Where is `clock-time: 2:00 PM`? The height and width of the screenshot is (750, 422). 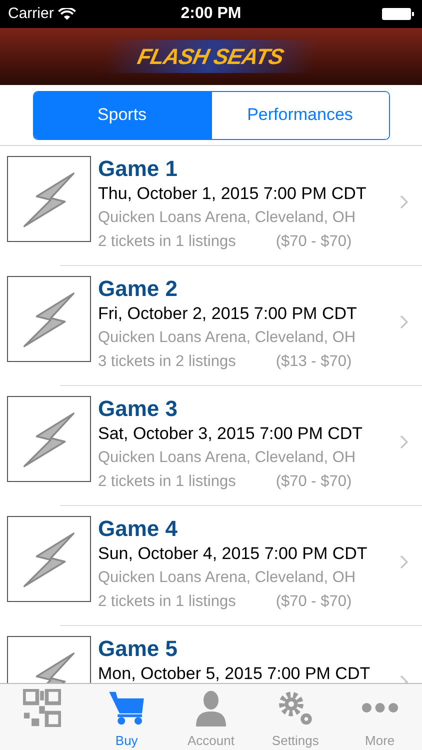 clock-time: 2:00 PM is located at coordinates (211, 14).